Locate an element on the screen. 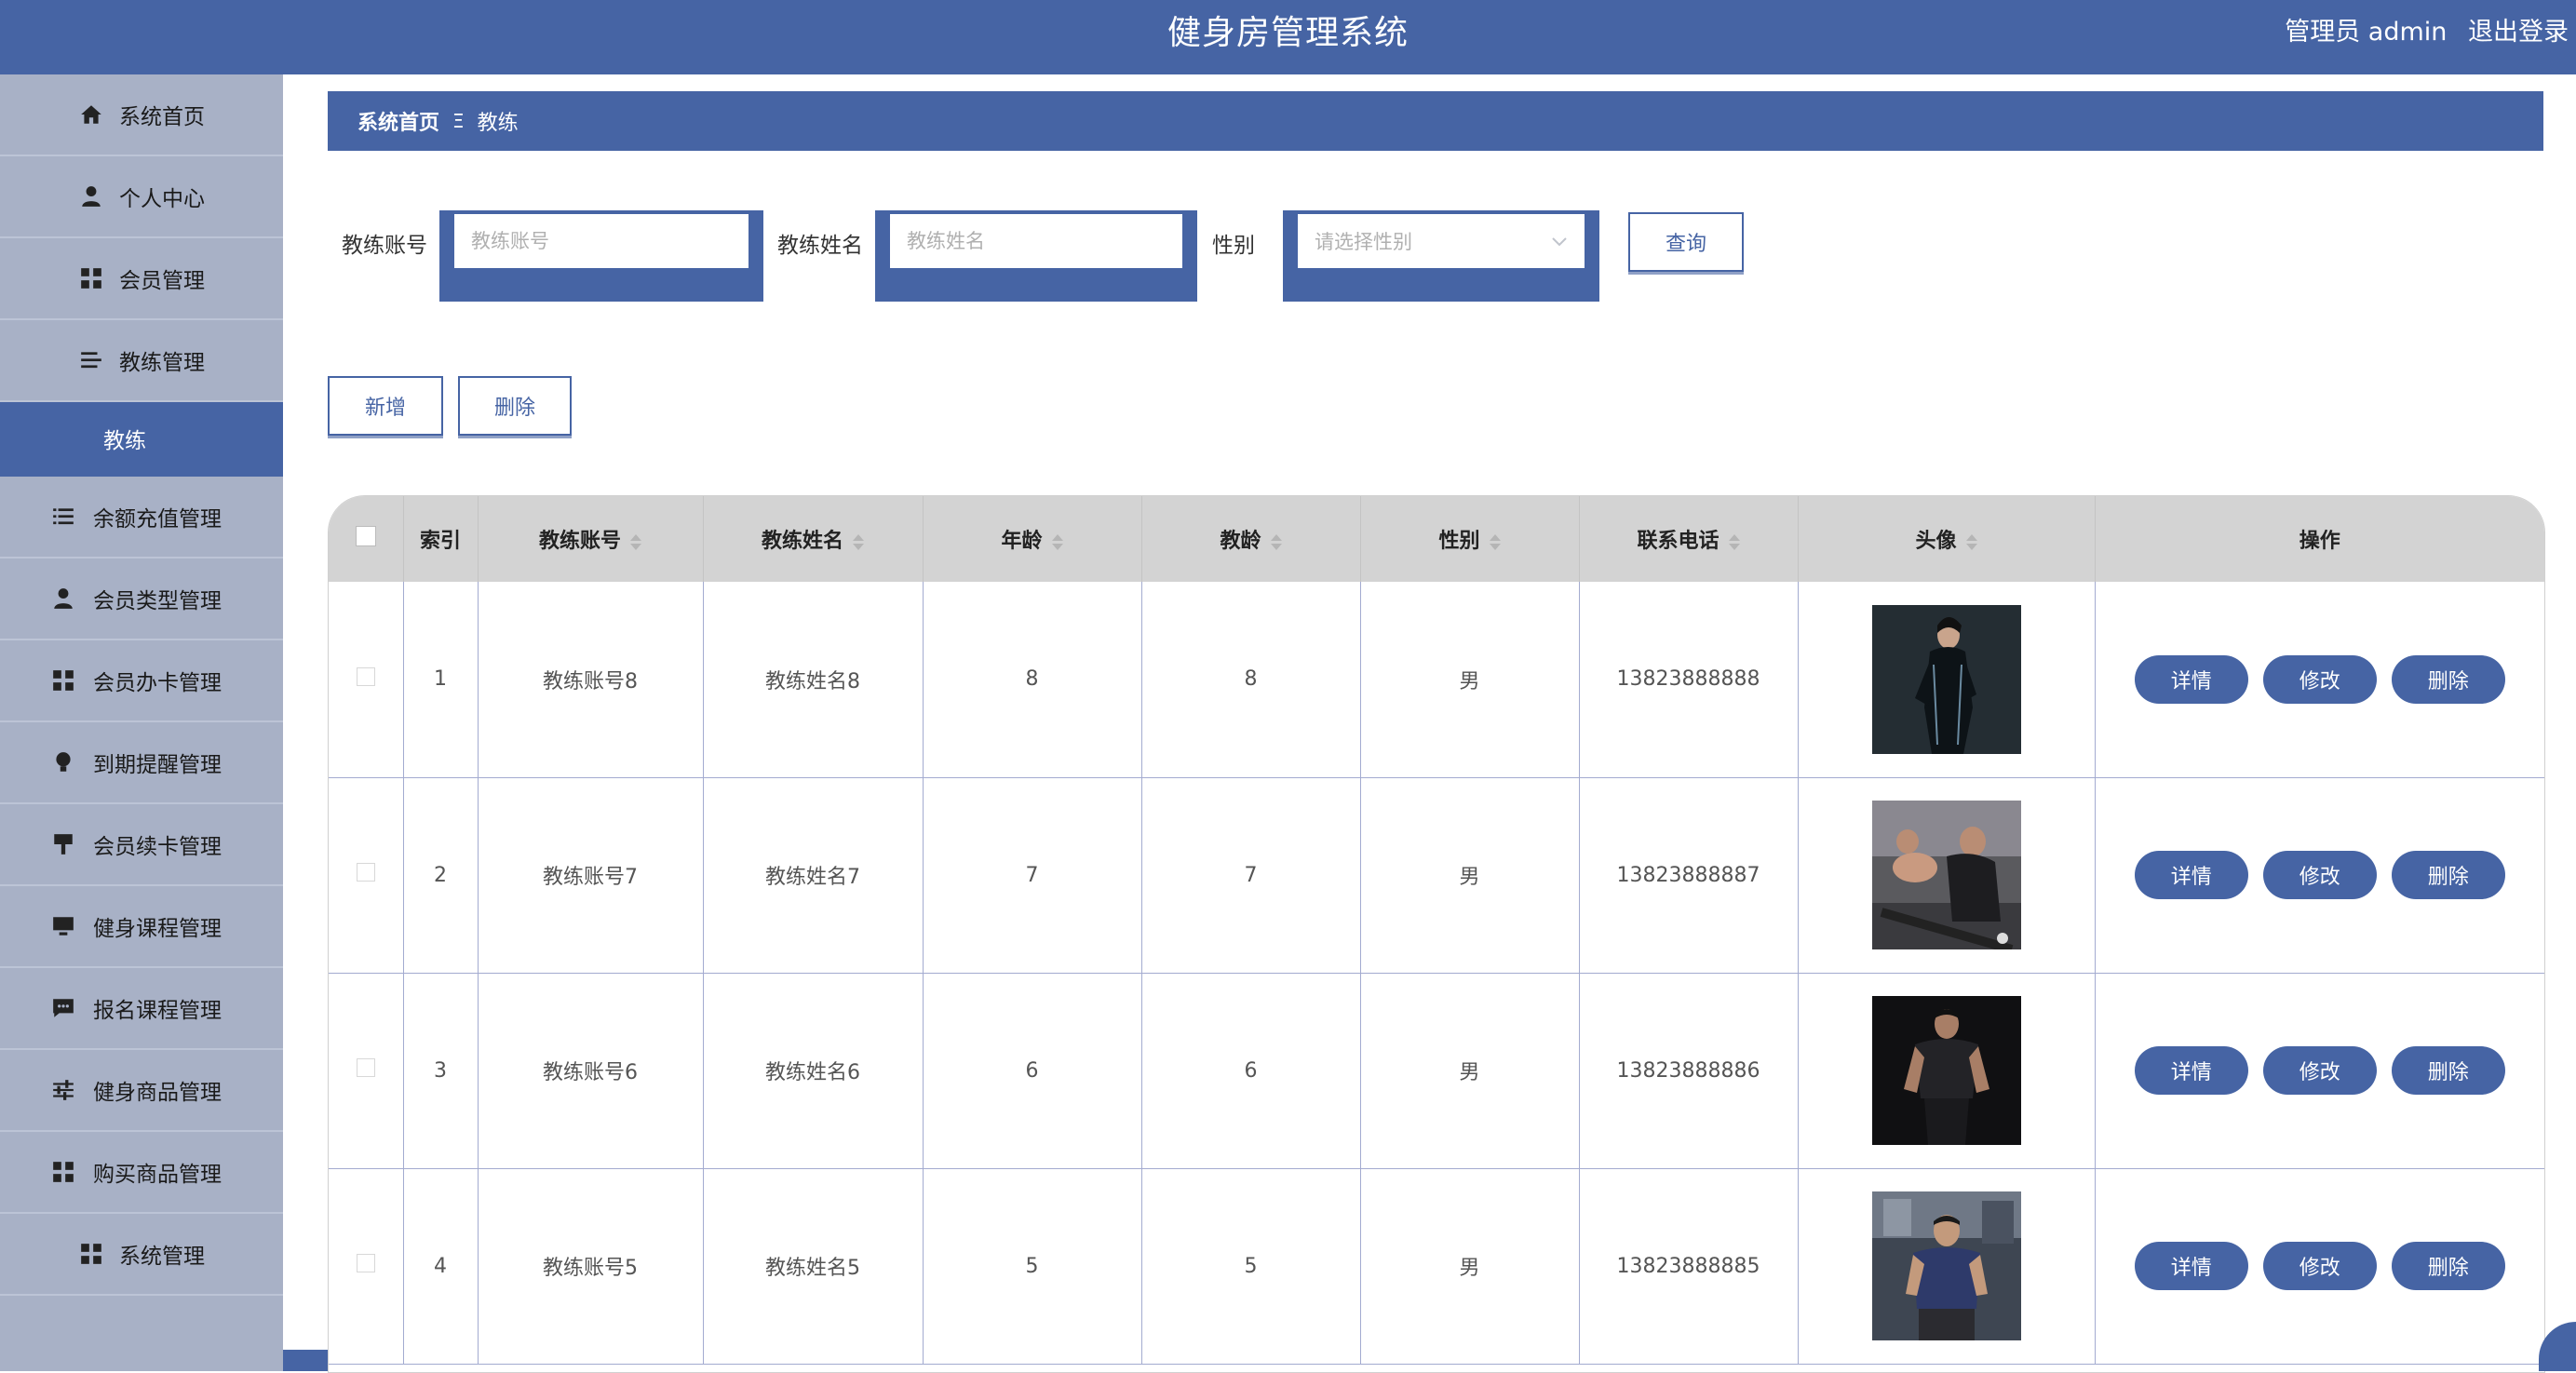 Image resolution: width=2576 pixels, height=1373 pixels. footer-strip is located at coordinates (305, 1360).